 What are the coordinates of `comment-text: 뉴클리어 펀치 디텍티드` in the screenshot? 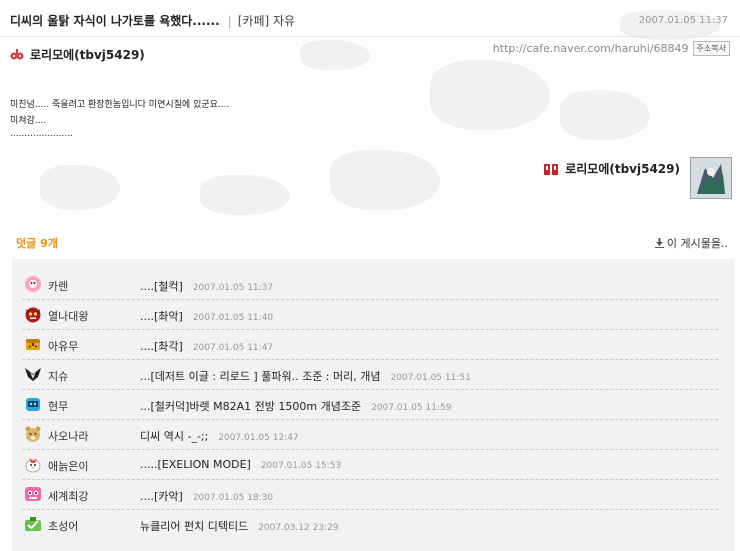 It's located at (194, 526).